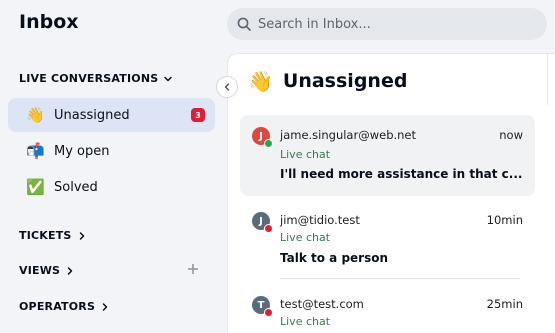  I want to click on views-label: VIEWS, so click(40, 270).